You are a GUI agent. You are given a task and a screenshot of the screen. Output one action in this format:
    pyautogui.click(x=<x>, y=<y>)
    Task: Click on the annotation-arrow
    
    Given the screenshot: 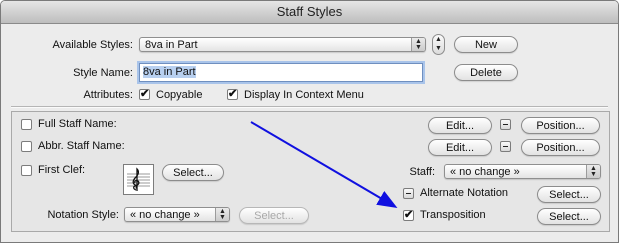 What is the action you would take?
    pyautogui.click(x=324, y=165)
    